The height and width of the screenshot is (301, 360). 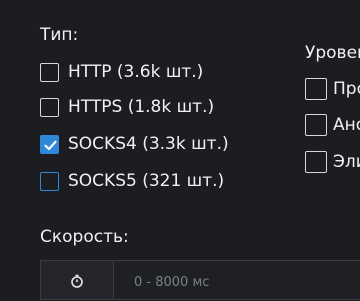 I want to click on speed-filter, so click(x=200, y=280).